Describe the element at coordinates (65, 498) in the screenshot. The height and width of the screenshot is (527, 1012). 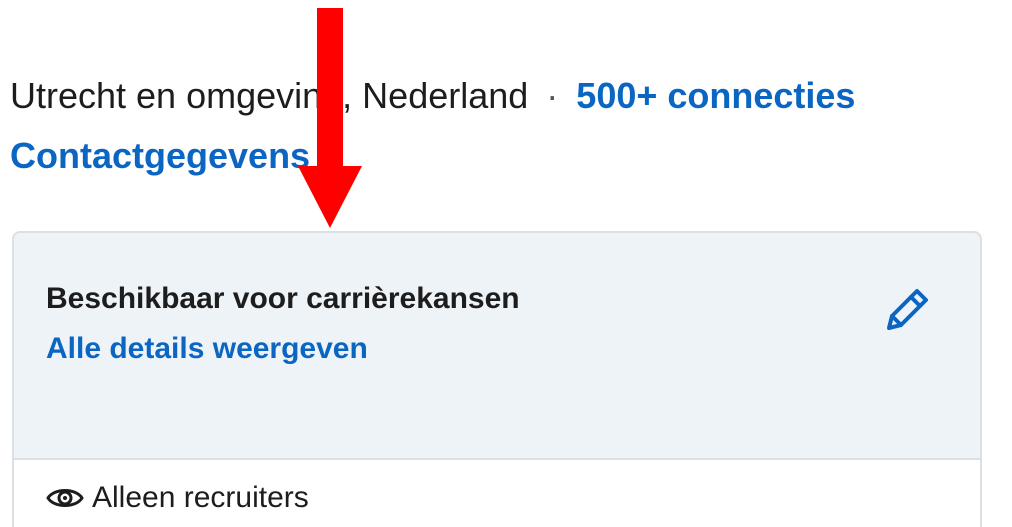
I see `eye-icon` at that location.